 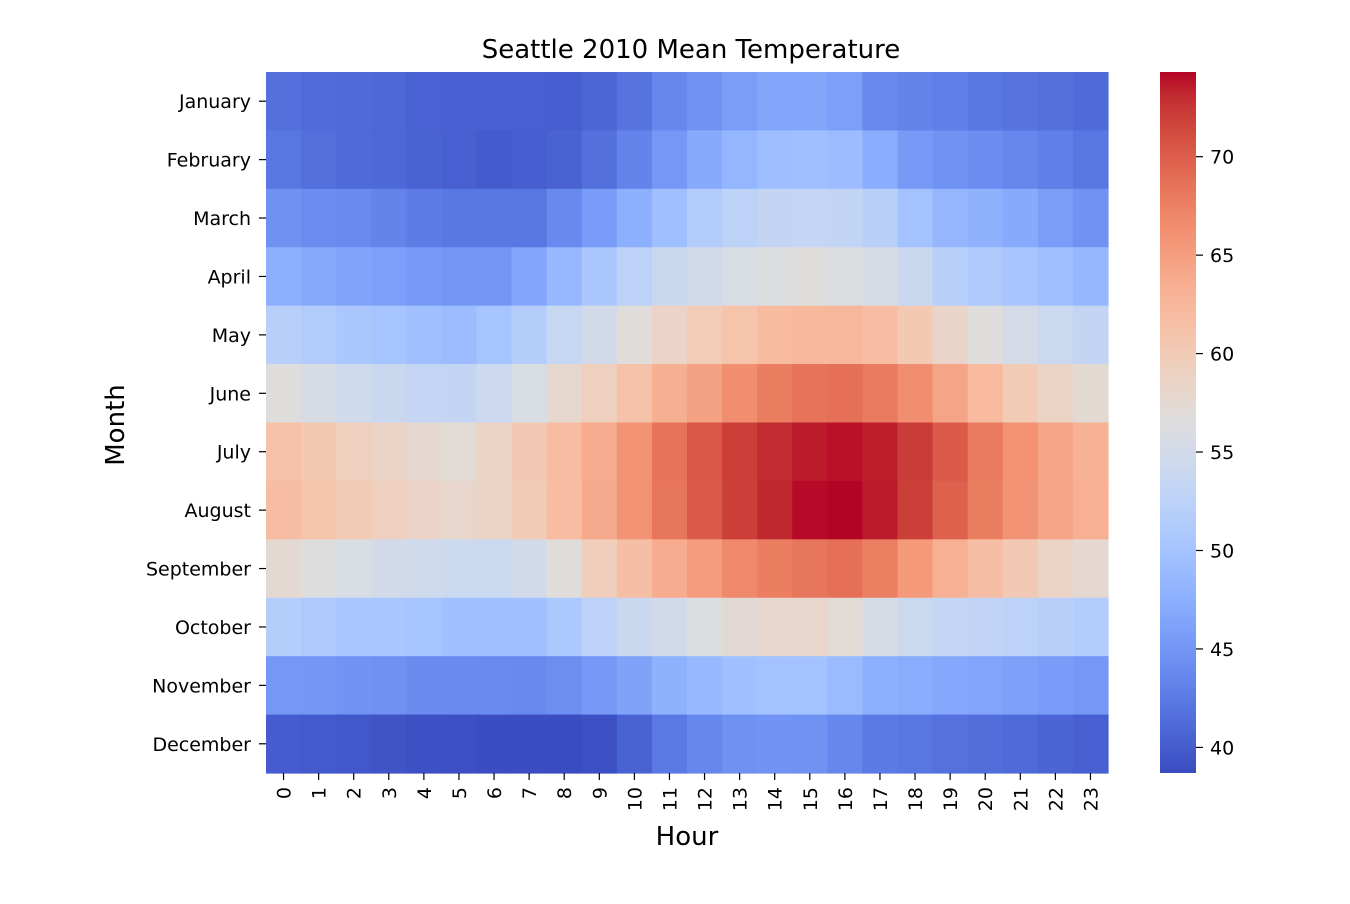 I want to click on x-tick-label: 6, so click(x=495, y=793).